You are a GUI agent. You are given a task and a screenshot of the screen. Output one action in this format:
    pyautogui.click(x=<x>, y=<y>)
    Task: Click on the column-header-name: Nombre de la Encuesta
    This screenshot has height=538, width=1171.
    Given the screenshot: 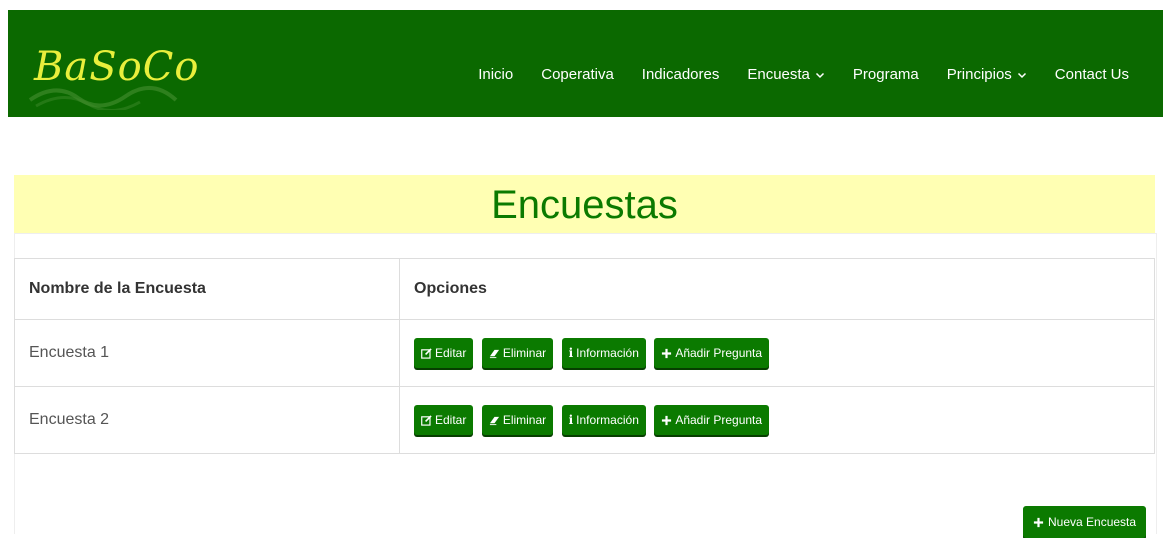 What is the action you would take?
    pyautogui.click(x=207, y=289)
    